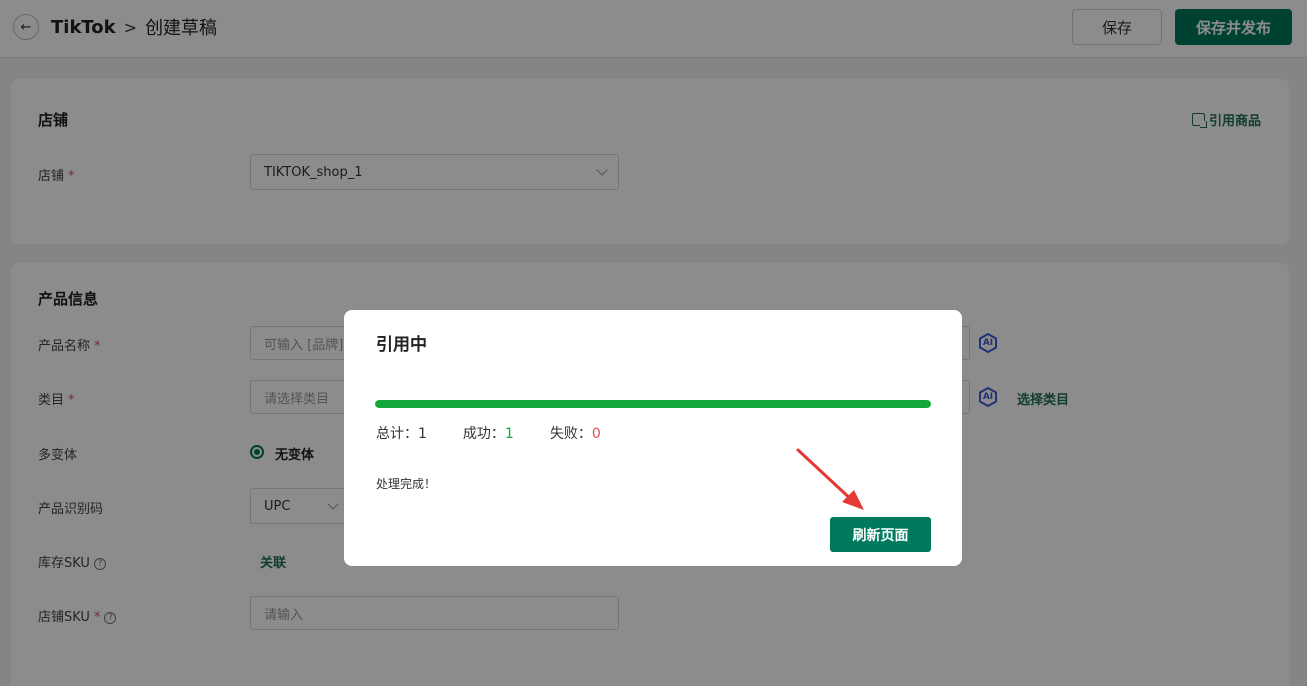 This screenshot has height=686, width=1307. What do you see at coordinates (596, 434) in the screenshot?
I see `stat-fail-value: 0` at bounding box center [596, 434].